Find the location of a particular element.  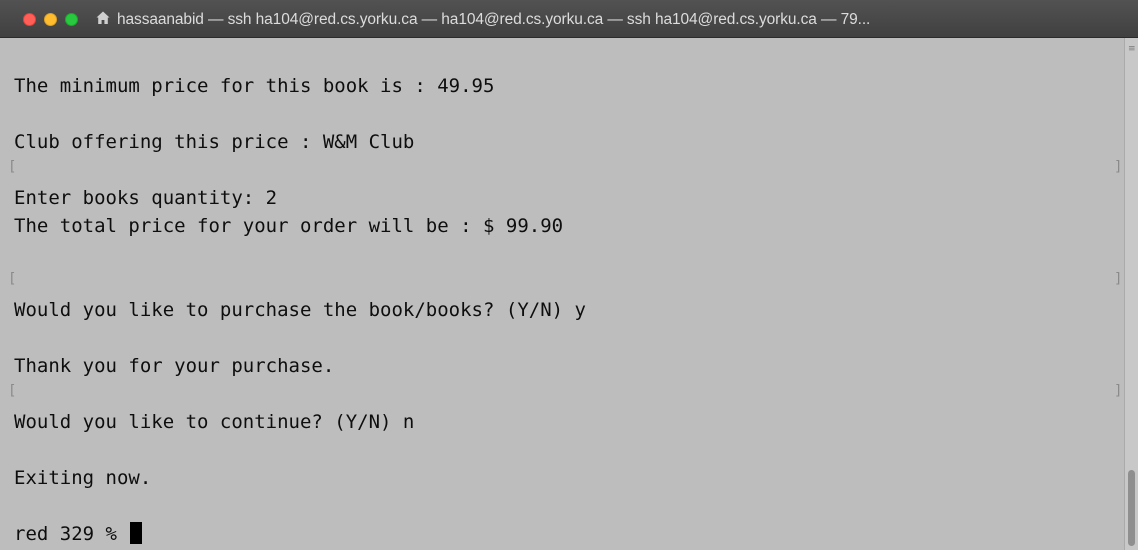

output-line: Would you like to continue? (Y/N) n is located at coordinates (214, 422).